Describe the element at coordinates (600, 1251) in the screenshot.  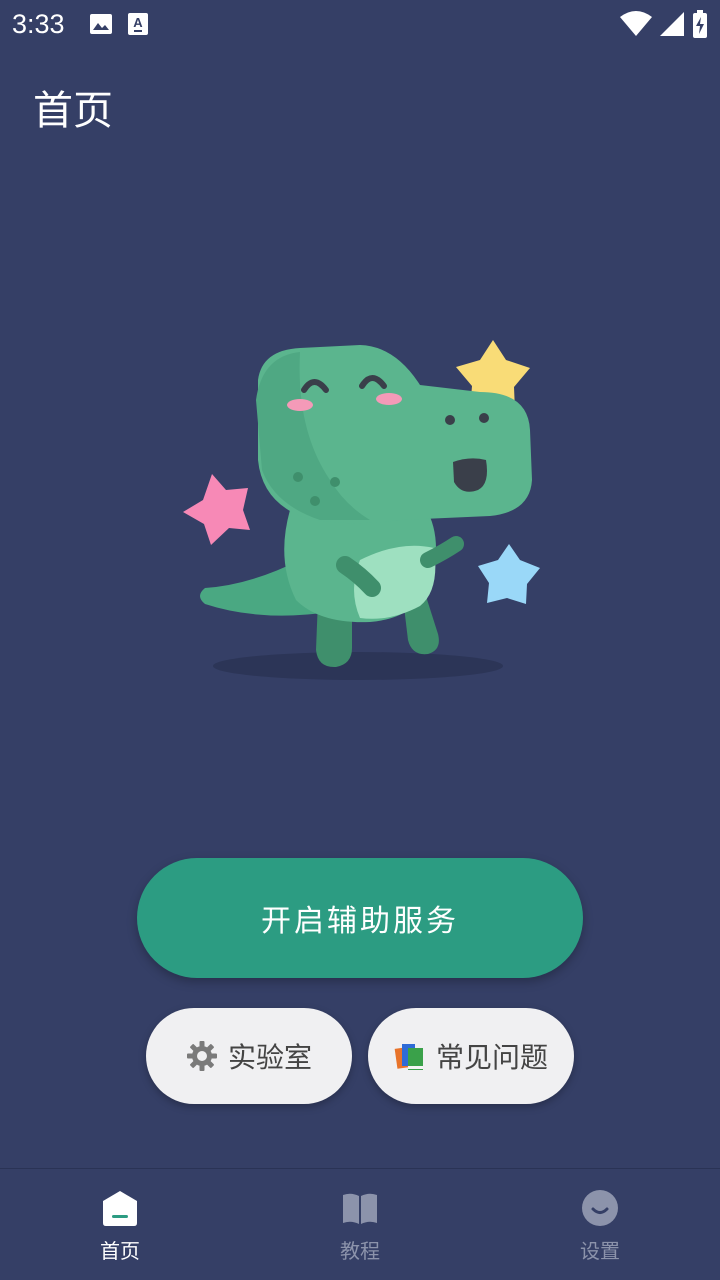
I see `nav-label-settings: 设置` at that location.